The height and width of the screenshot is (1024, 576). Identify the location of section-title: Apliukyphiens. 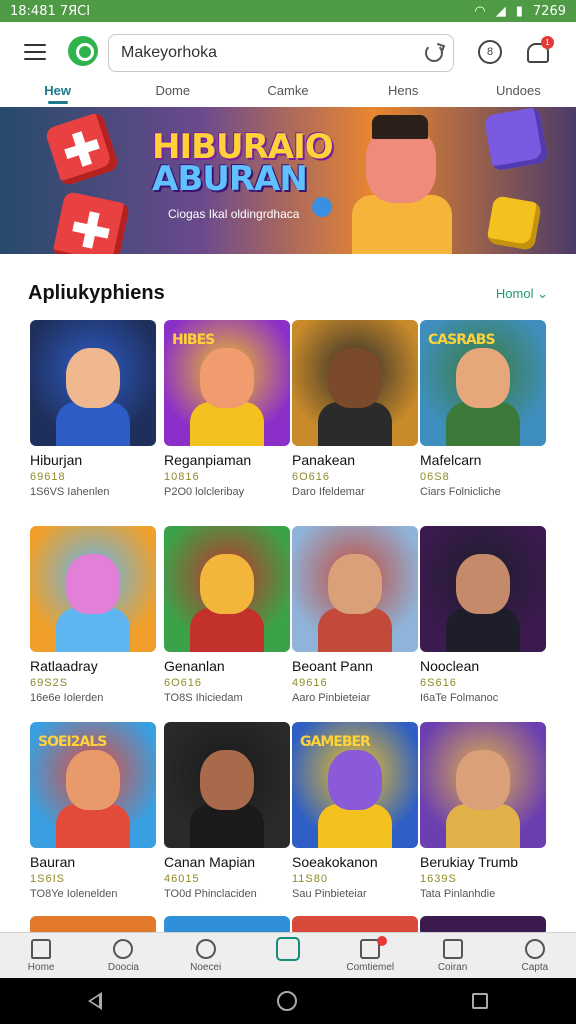
(96, 293).